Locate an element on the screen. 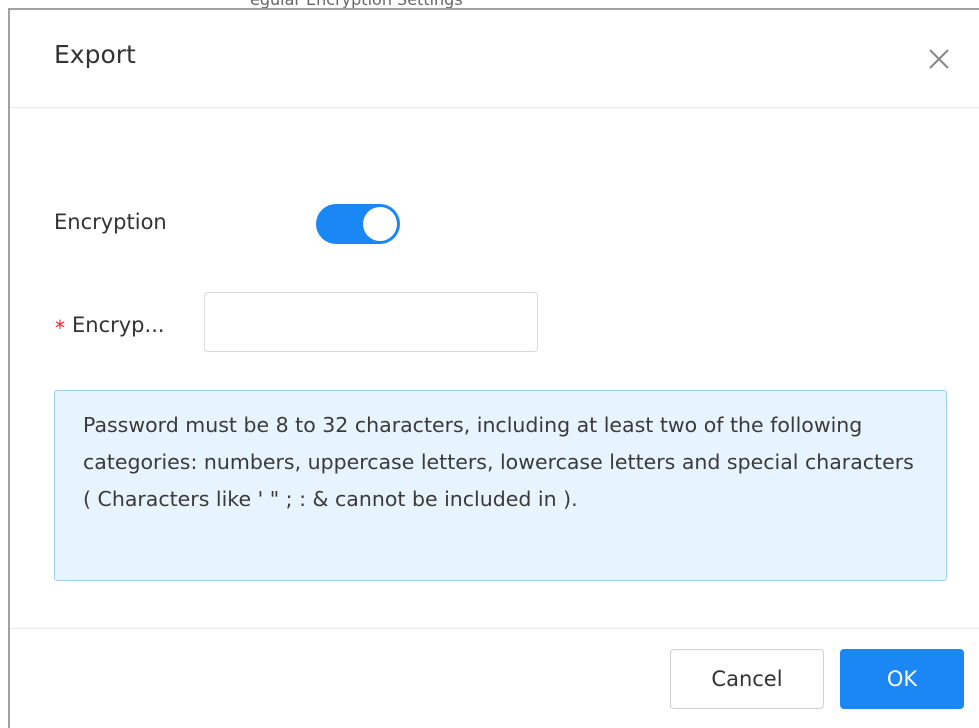 The image size is (979, 728). close-icon is located at coordinates (938, 58).